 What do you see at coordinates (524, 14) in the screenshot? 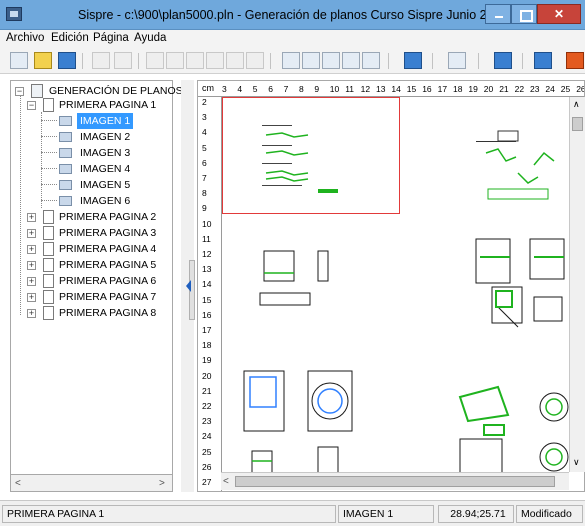
I see `maximize-button` at bounding box center [524, 14].